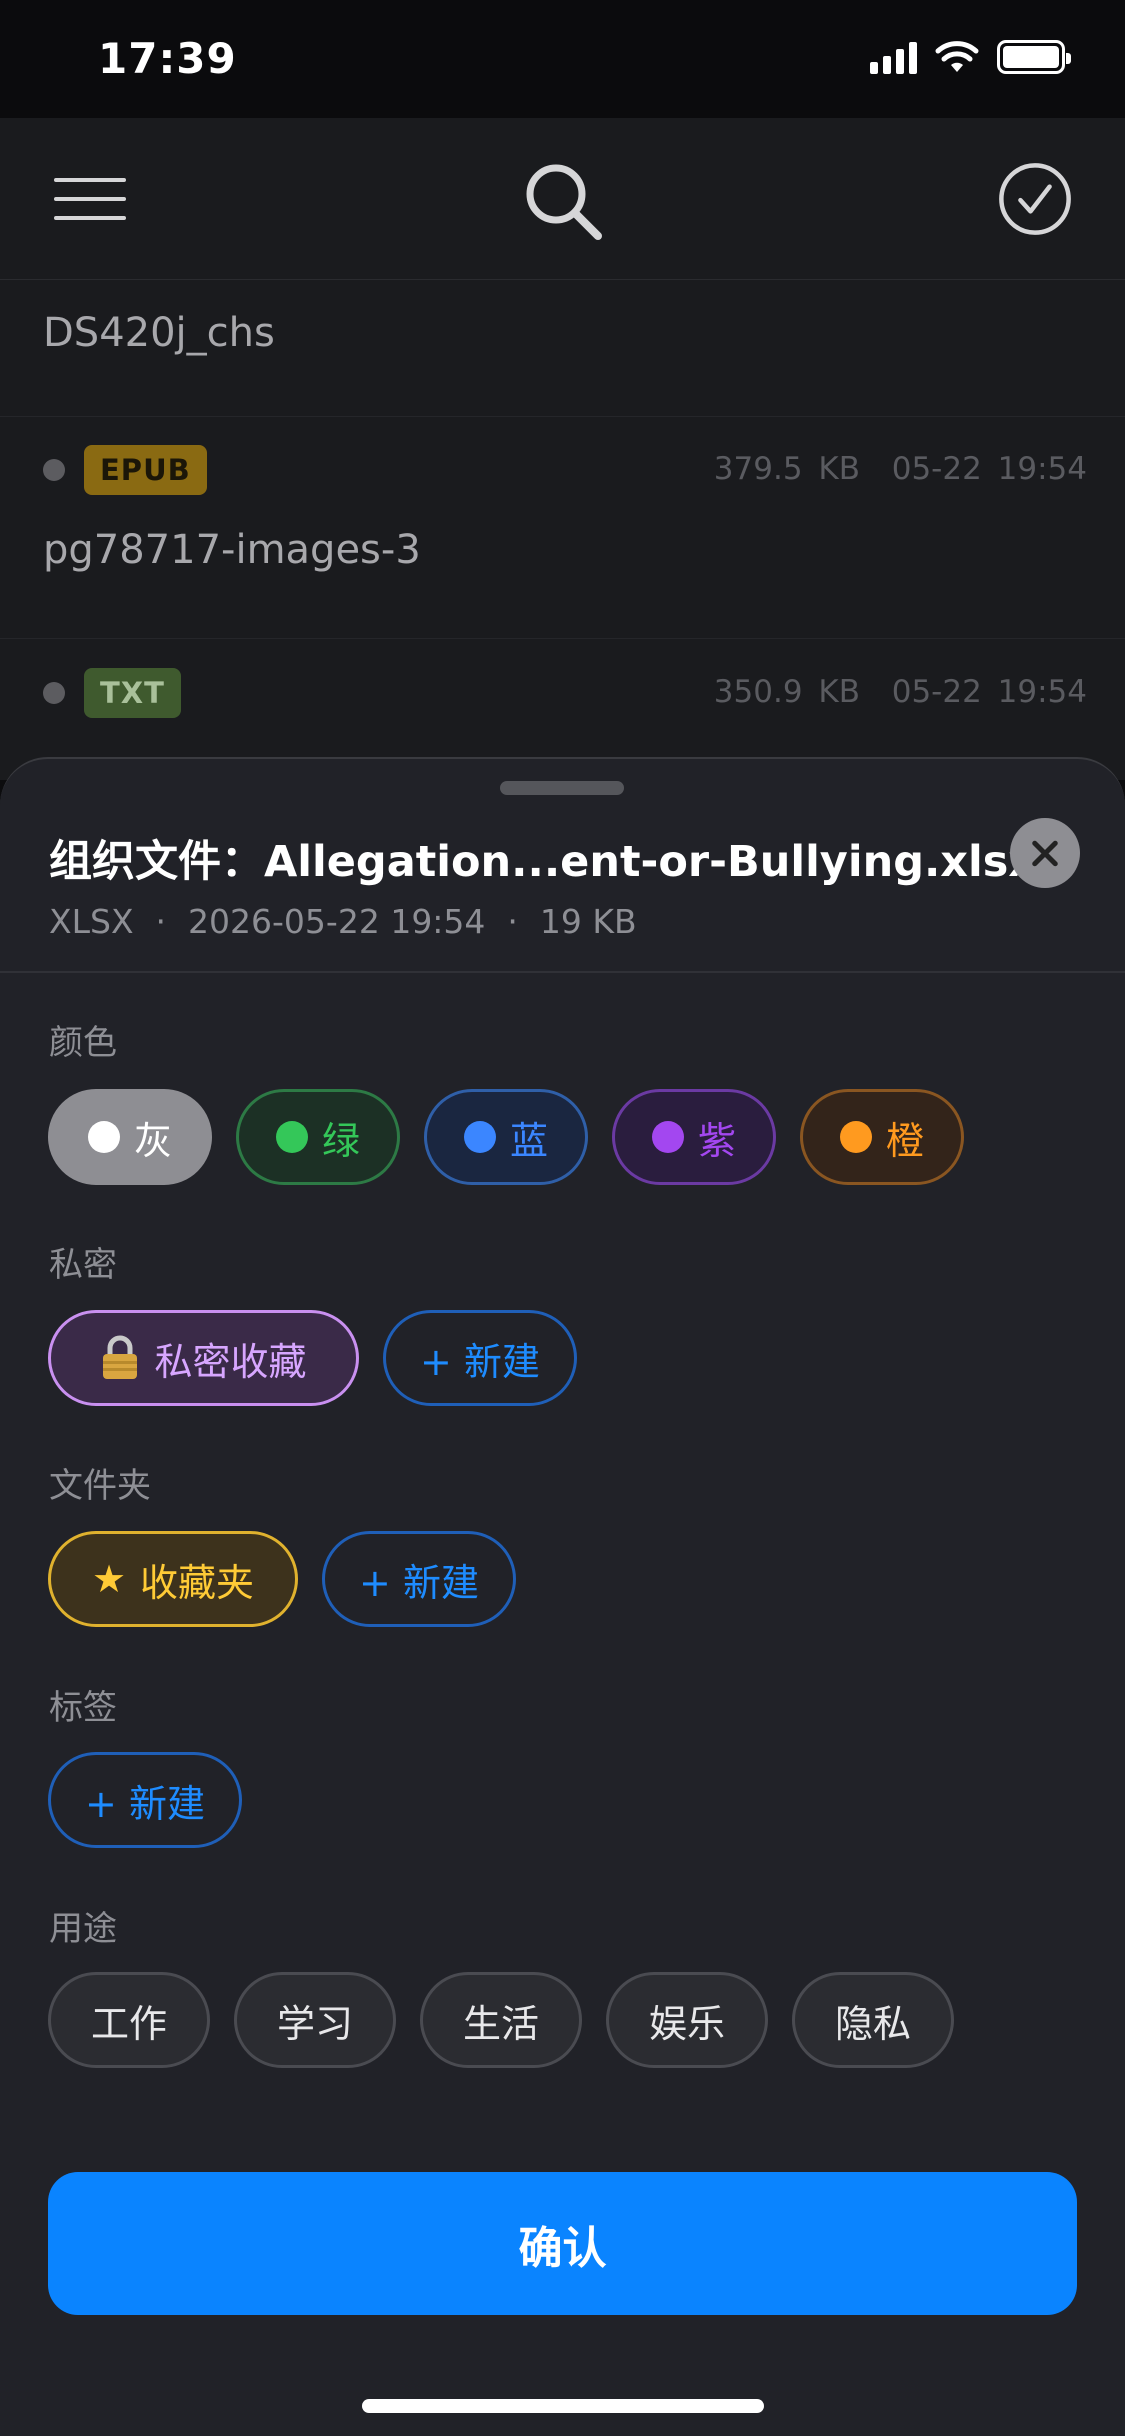 The height and width of the screenshot is (2436, 1125). What do you see at coordinates (543, 862) in the screenshot?
I see `sheet-title: 组织文件：Allegation...ent-or-Bullying.xlsx` at bounding box center [543, 862].